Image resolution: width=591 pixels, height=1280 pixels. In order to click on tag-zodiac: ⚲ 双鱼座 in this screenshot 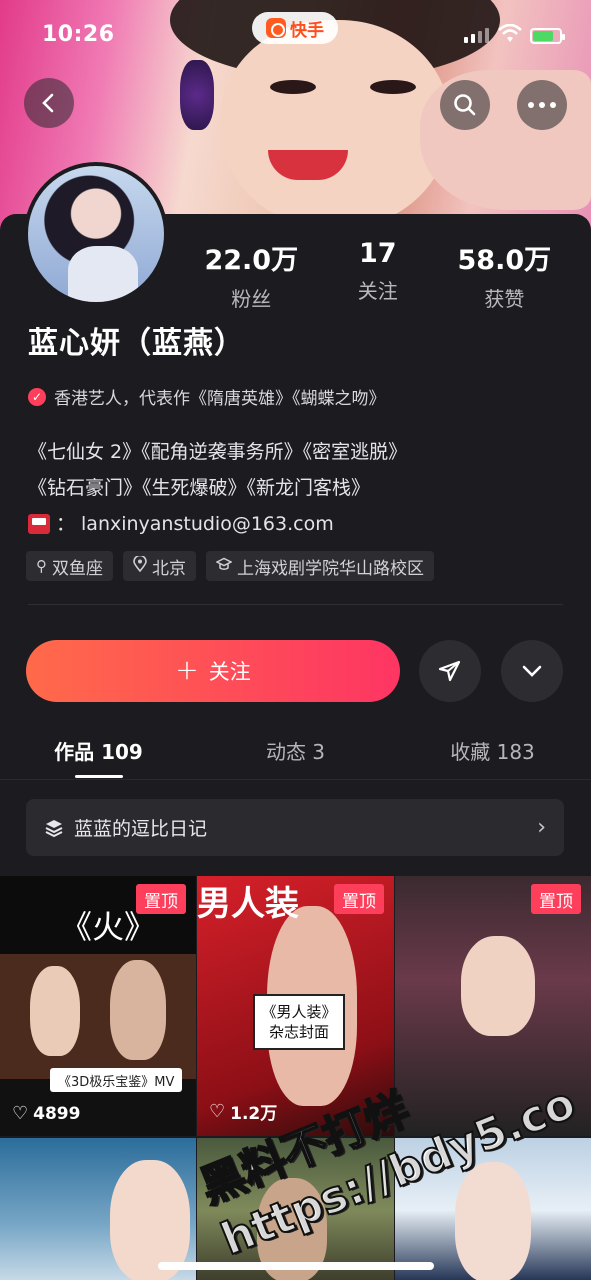, I will do `click(69, 566)`.